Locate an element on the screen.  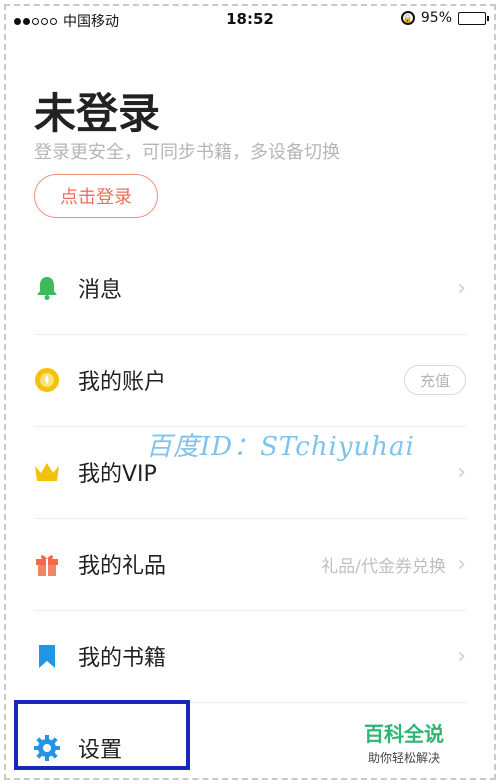
gift-hint: 礼品/代金券兑换 is located at coordinates (383, 566).